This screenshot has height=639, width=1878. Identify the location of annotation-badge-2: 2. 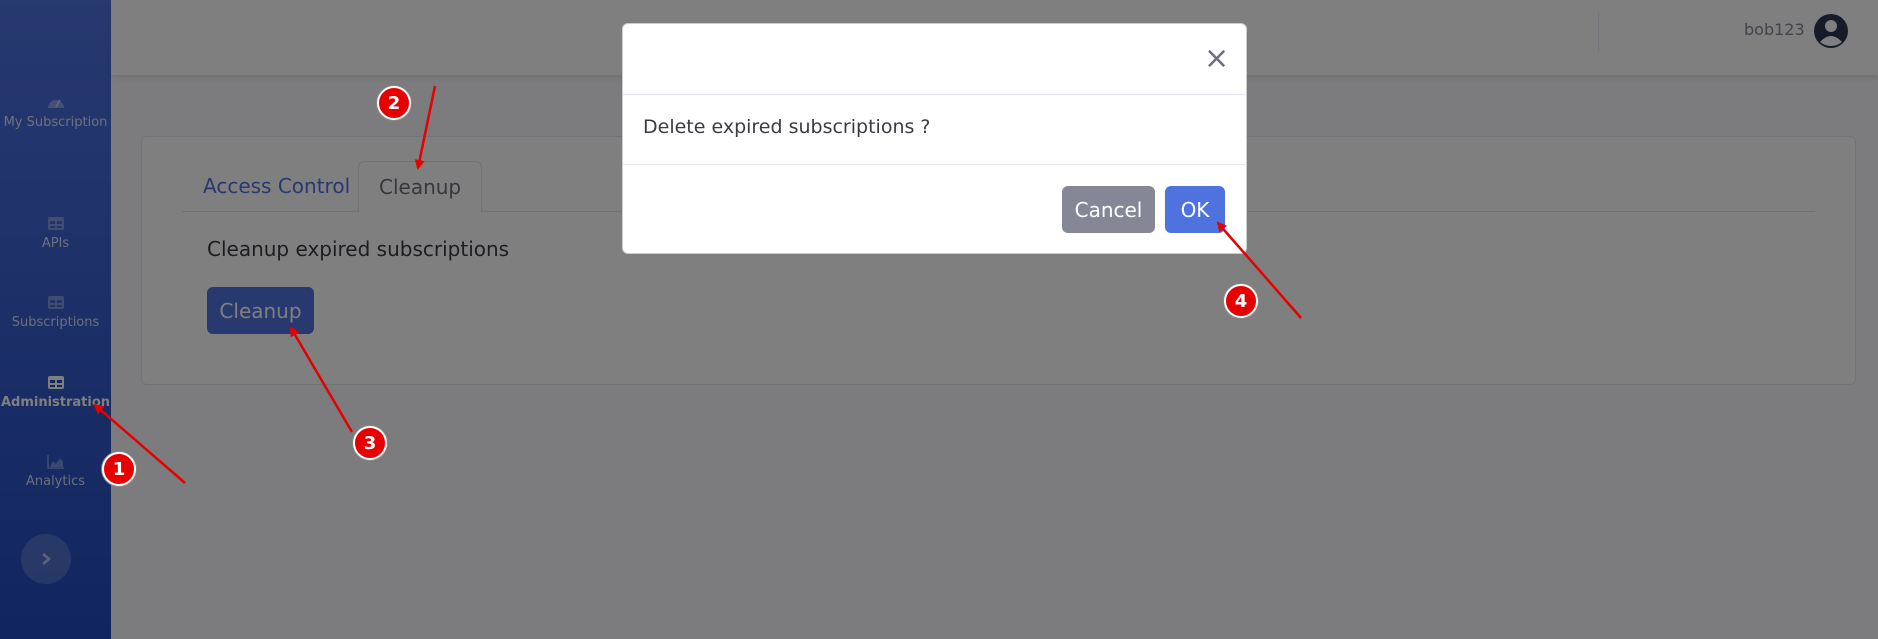
(394, 103).